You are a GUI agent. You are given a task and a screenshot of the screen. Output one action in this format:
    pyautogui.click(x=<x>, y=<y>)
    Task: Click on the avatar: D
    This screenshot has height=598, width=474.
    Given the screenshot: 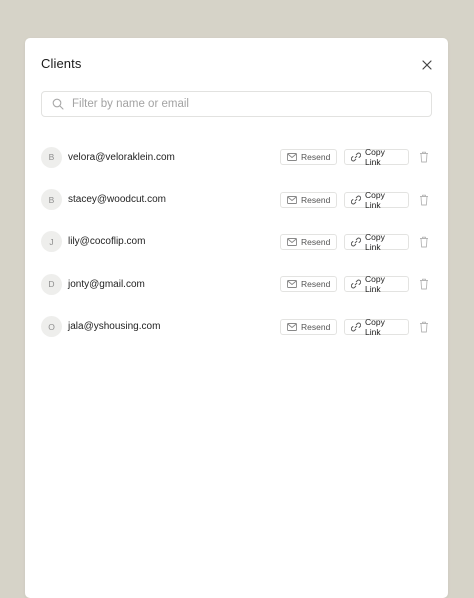 What is the action you would take?
    pyautogui.click(x=51, y=284)
    